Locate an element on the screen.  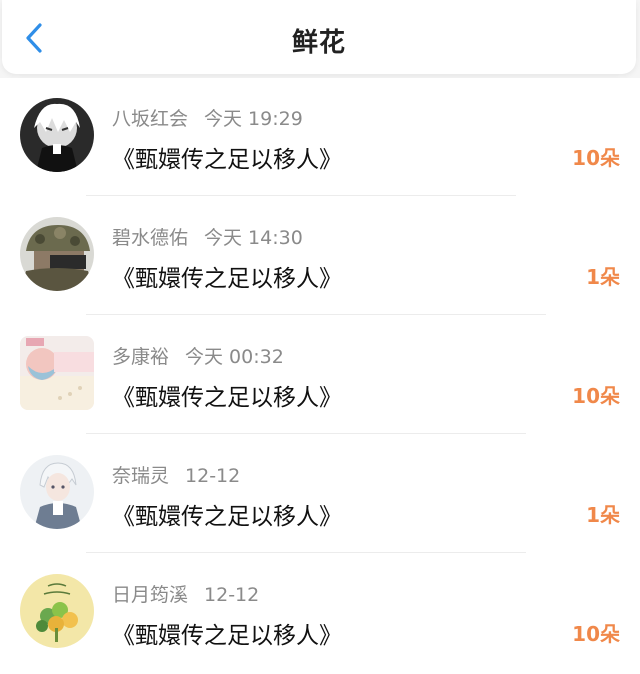
item-meta: 奈瑞灵 12-12 is located at coordinates (176, 474).